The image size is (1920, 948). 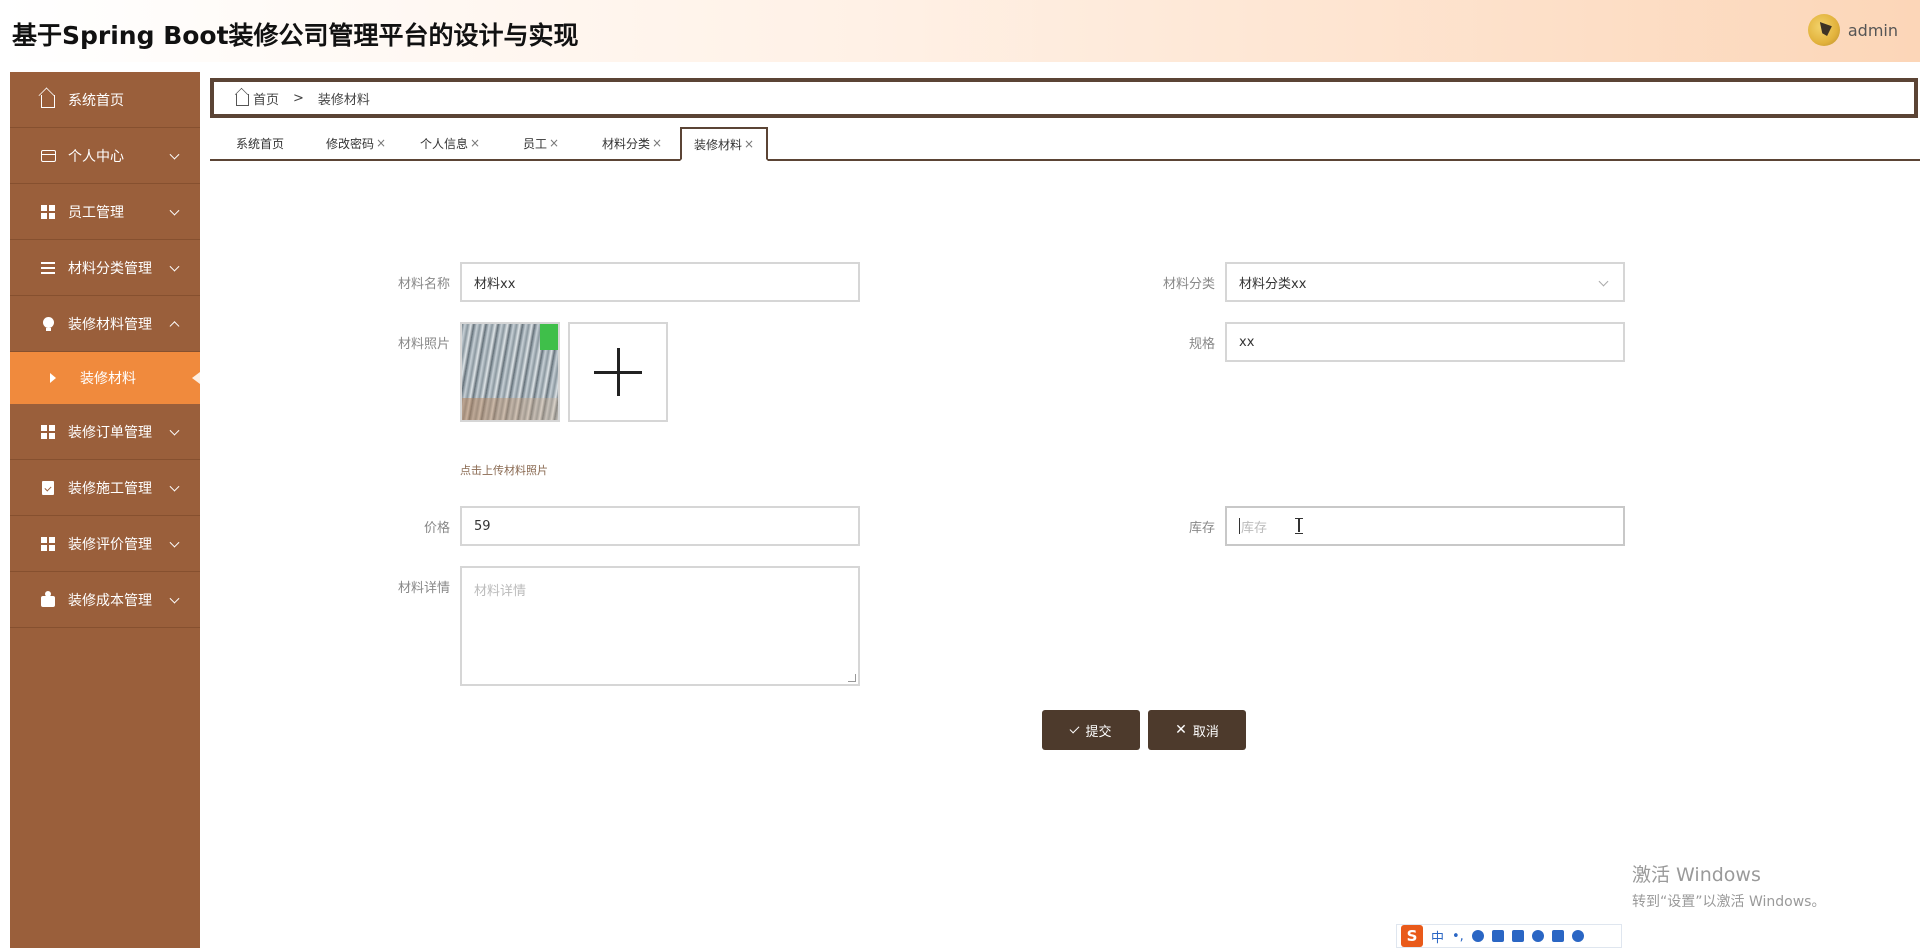 What do you see at coordinates (1273, 284) in the screenshot?
I see `material-category-value: 材料分类xx` at bounding box center [1273, 284].